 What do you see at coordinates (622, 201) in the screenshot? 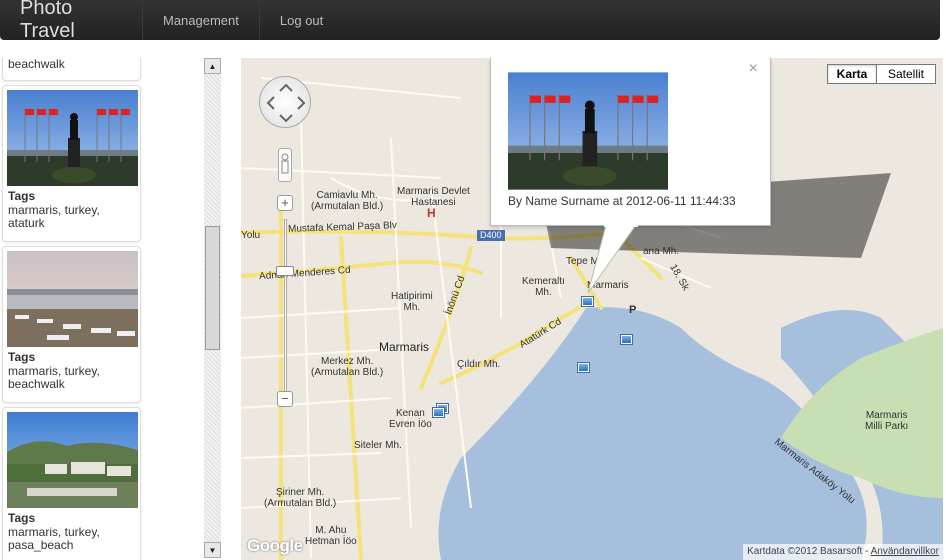
I see `info-window-caption: By Name Surname at 2012-06-11 11:44:33` at bounding box center [622, 201].